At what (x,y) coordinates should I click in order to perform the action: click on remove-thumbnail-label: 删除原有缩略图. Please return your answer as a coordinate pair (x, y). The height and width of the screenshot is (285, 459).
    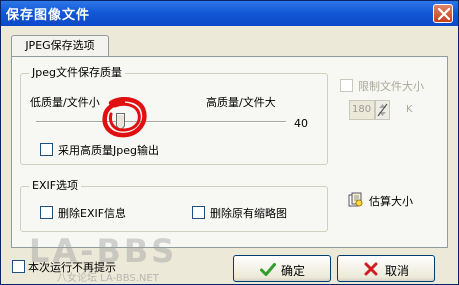
    Looking at the image, I should click on (248, 213).